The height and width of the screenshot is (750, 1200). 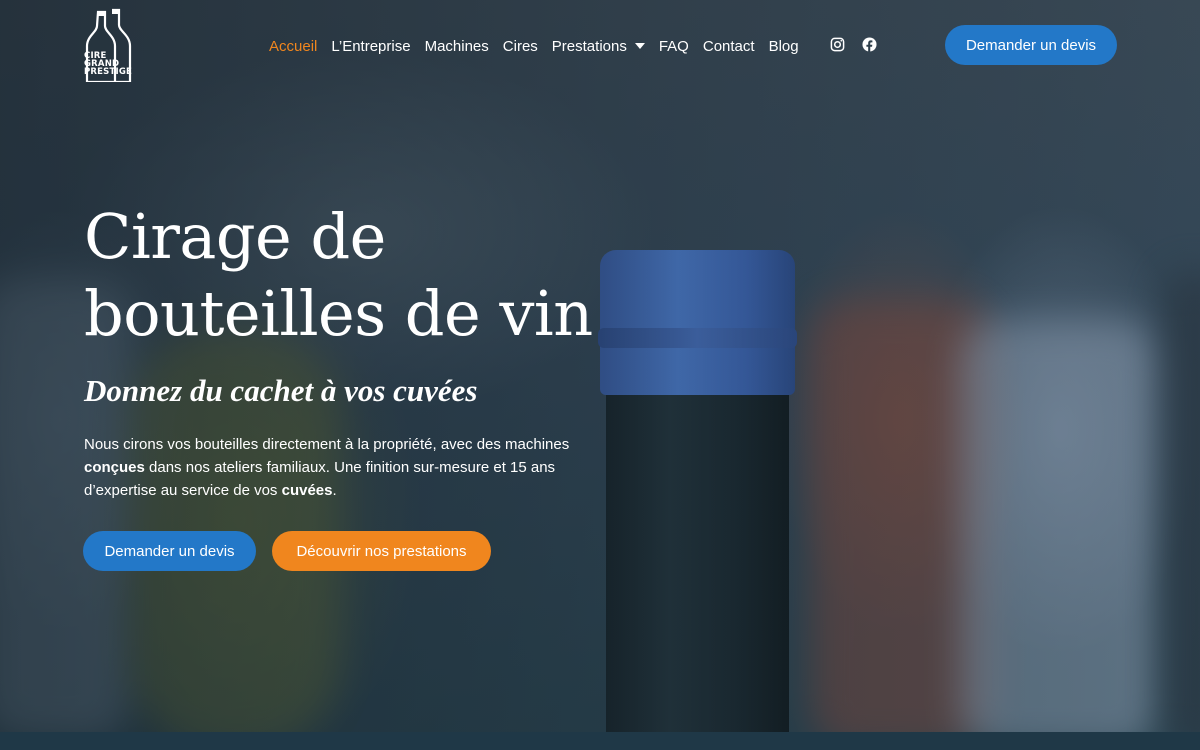 I want to click on hero-services-button: Découvrir nos prestations, so click(x=381, y=551).